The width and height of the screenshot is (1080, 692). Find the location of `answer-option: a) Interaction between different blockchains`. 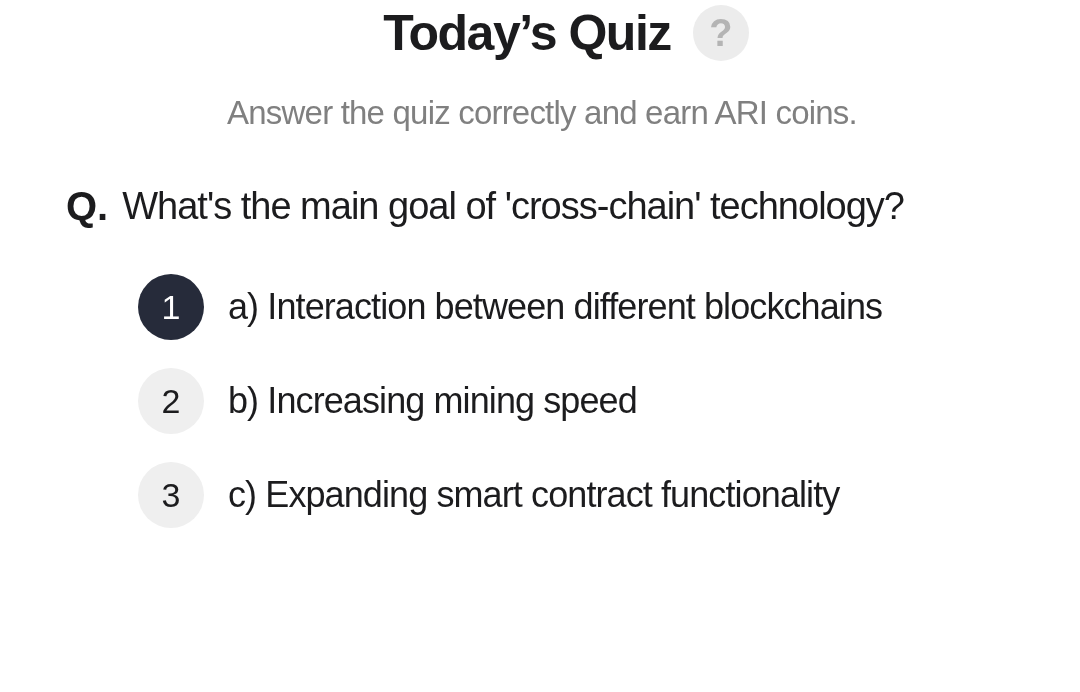

answer-option: a) Interaction between different blockchains is located at coordinates (613, 305).